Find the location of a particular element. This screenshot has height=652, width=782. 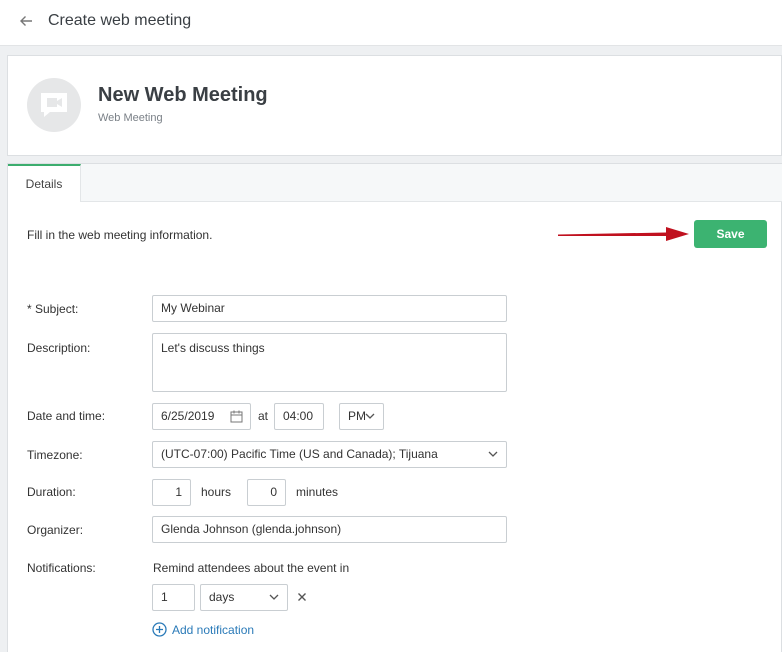

date-value: 6/25/2019 is located at coordinates (188, 416).